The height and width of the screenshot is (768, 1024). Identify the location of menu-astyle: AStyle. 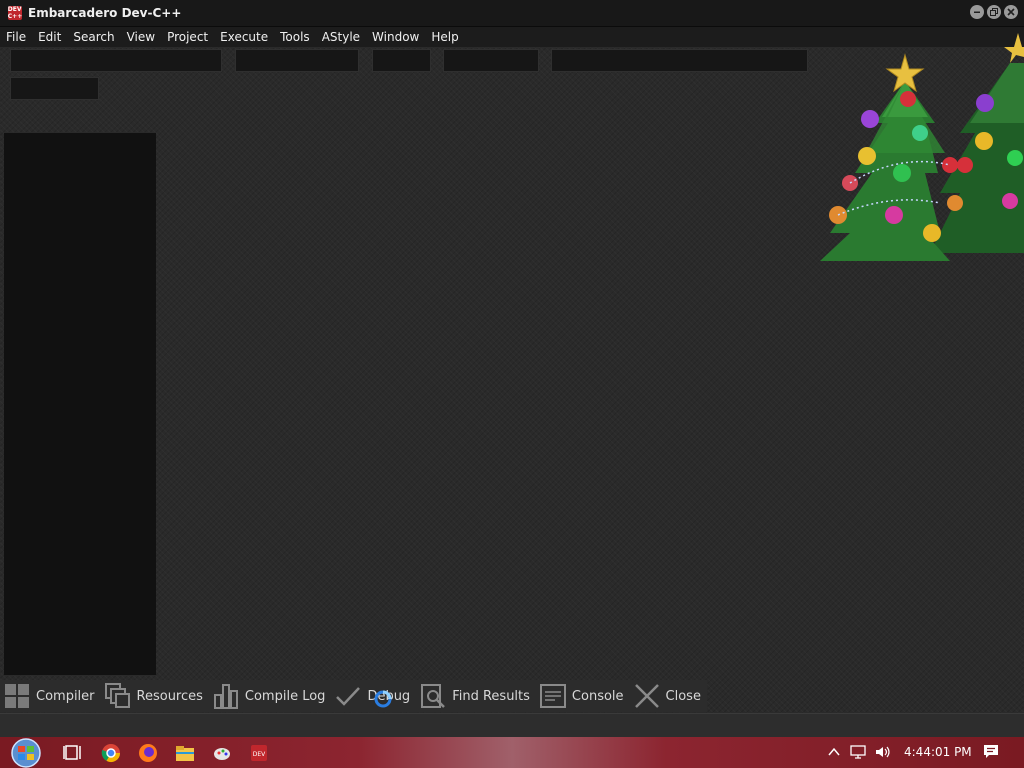
(341, 37).